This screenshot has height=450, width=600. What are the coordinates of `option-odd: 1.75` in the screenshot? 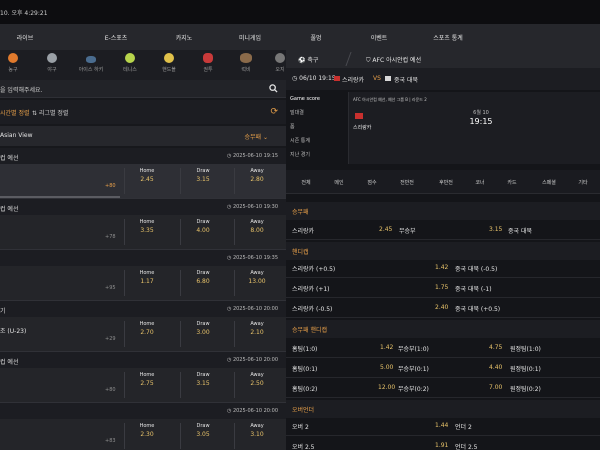 It's located at (441, 287).